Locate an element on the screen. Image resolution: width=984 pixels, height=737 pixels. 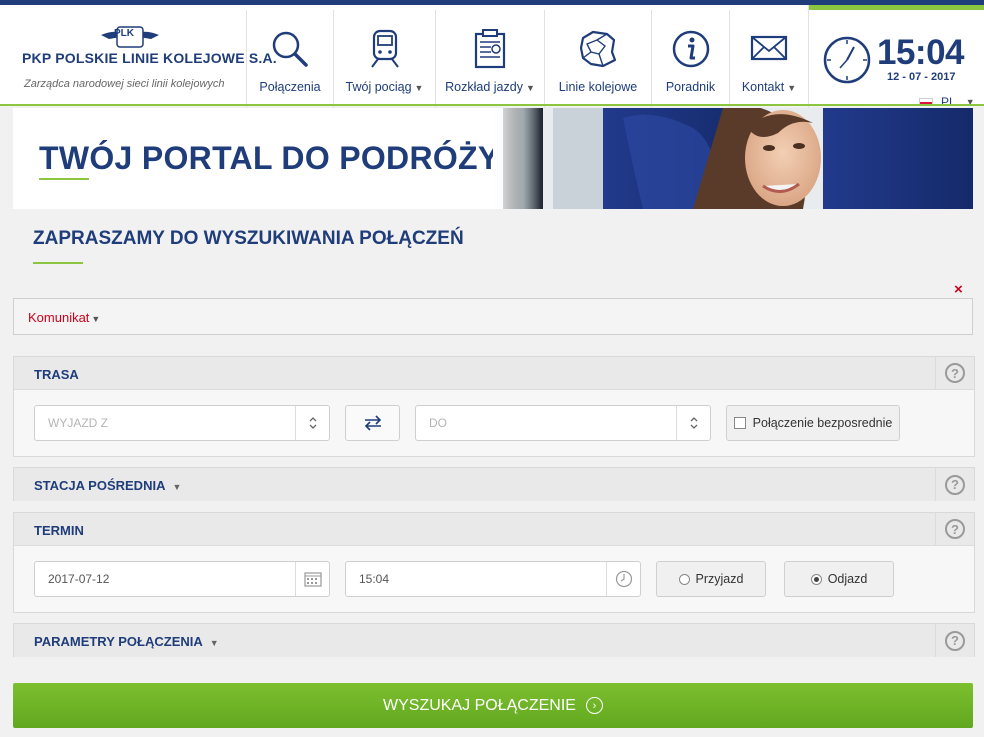
nav-label: Poradnik is located at coordinates (690, 87).